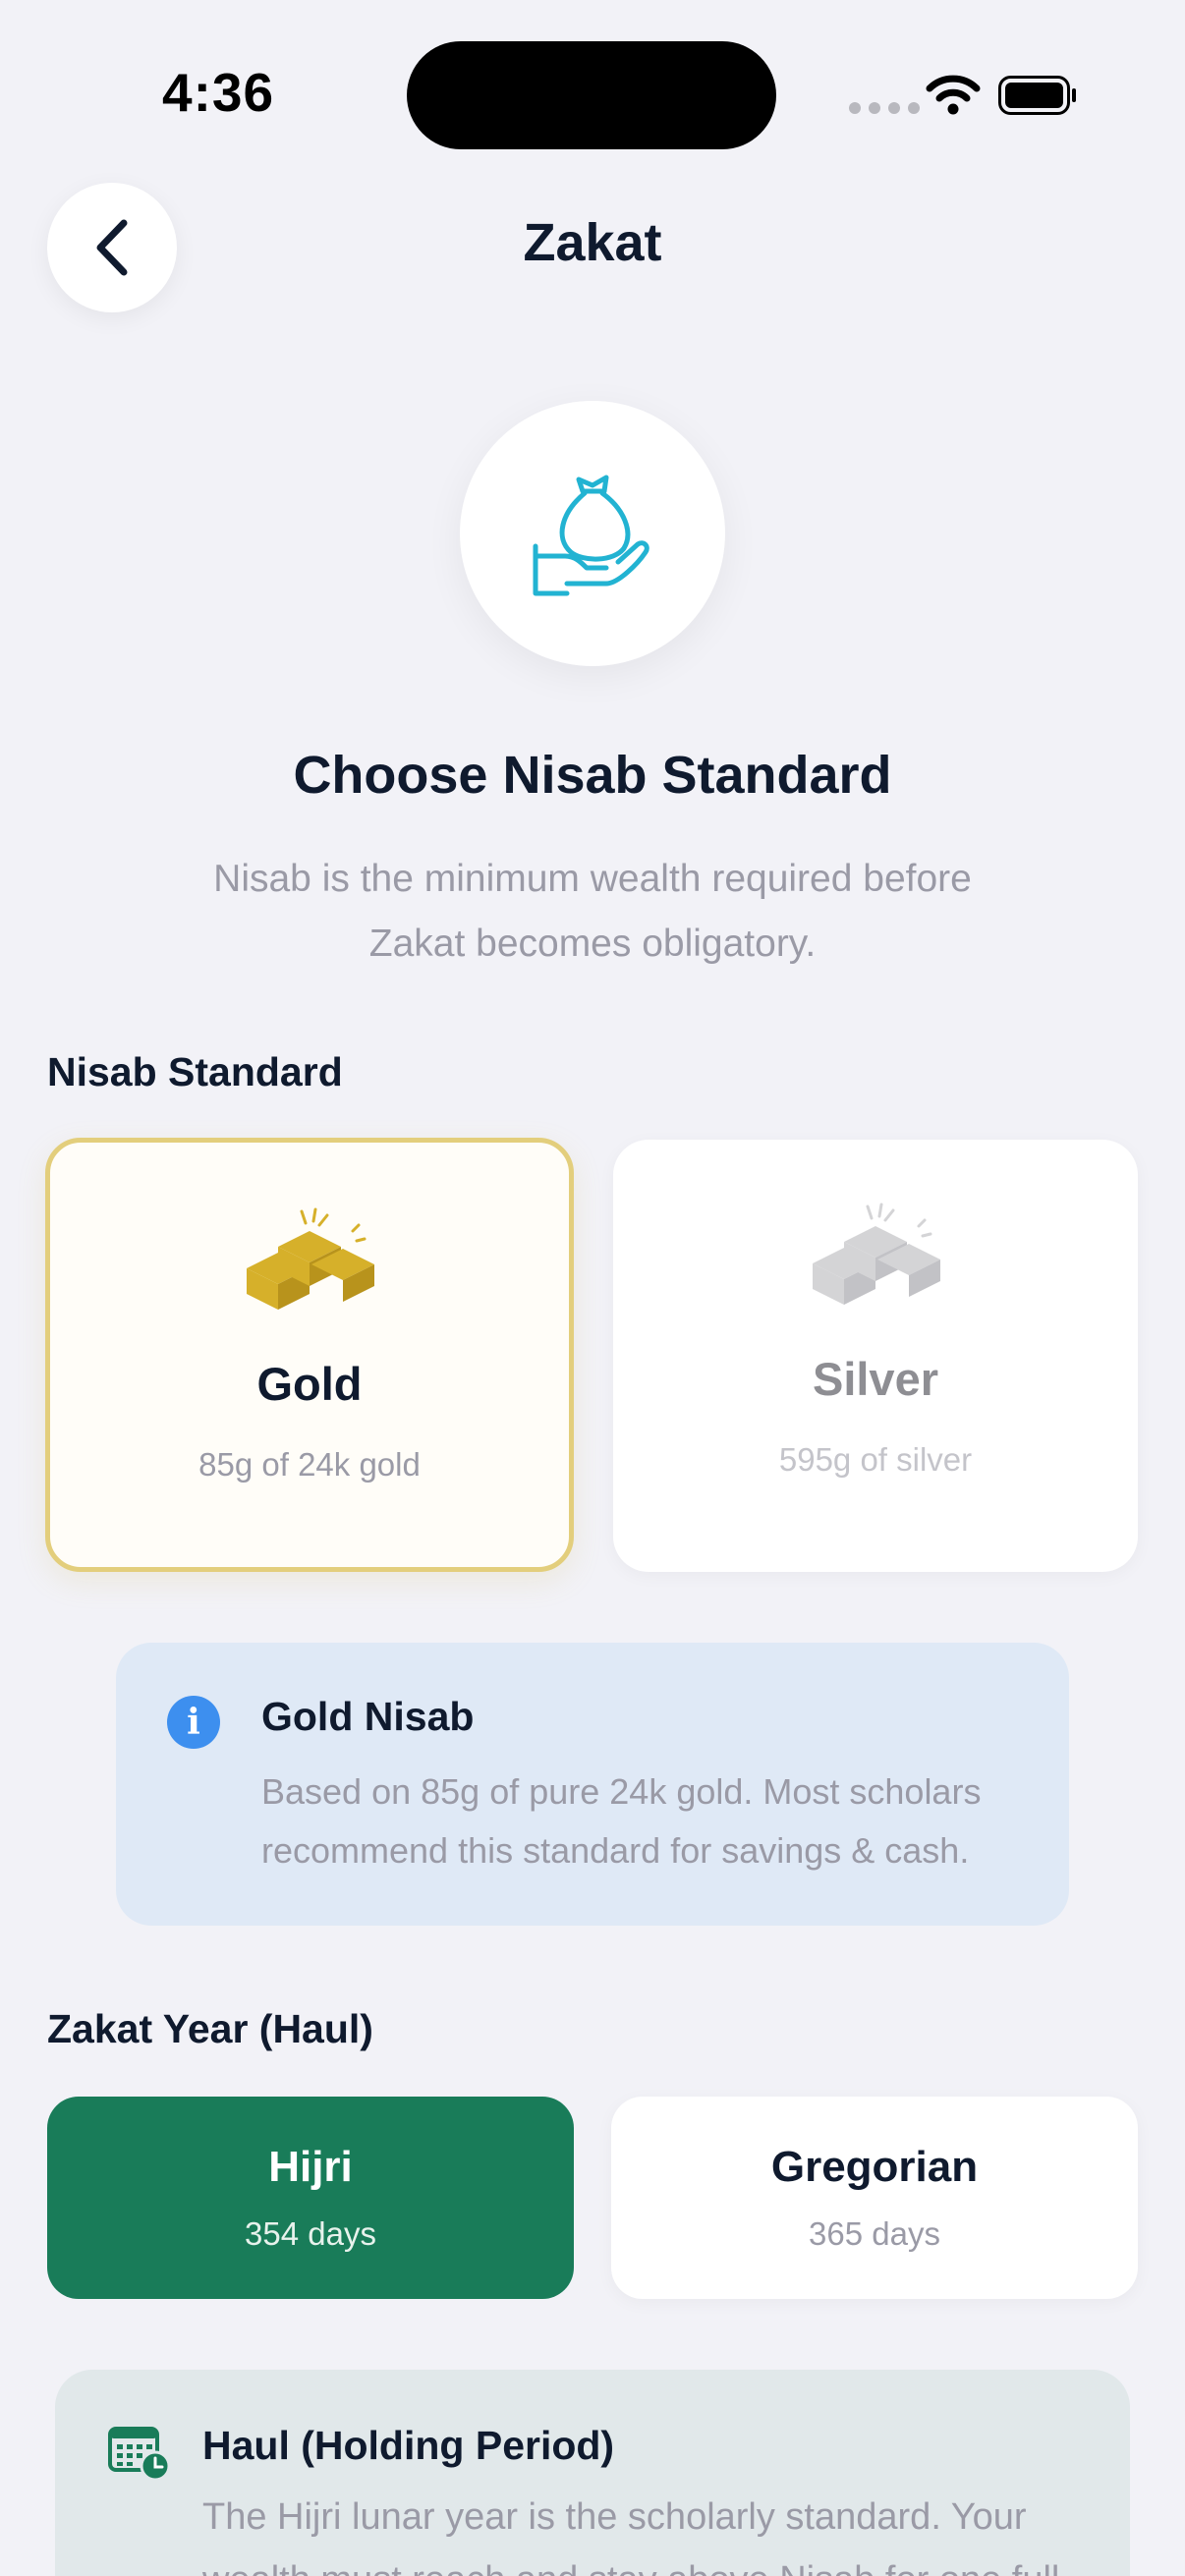 This screenshot has width=1185, height=2576. I want to click on note-title: Haul (Holding Period), so click(409, 2445).